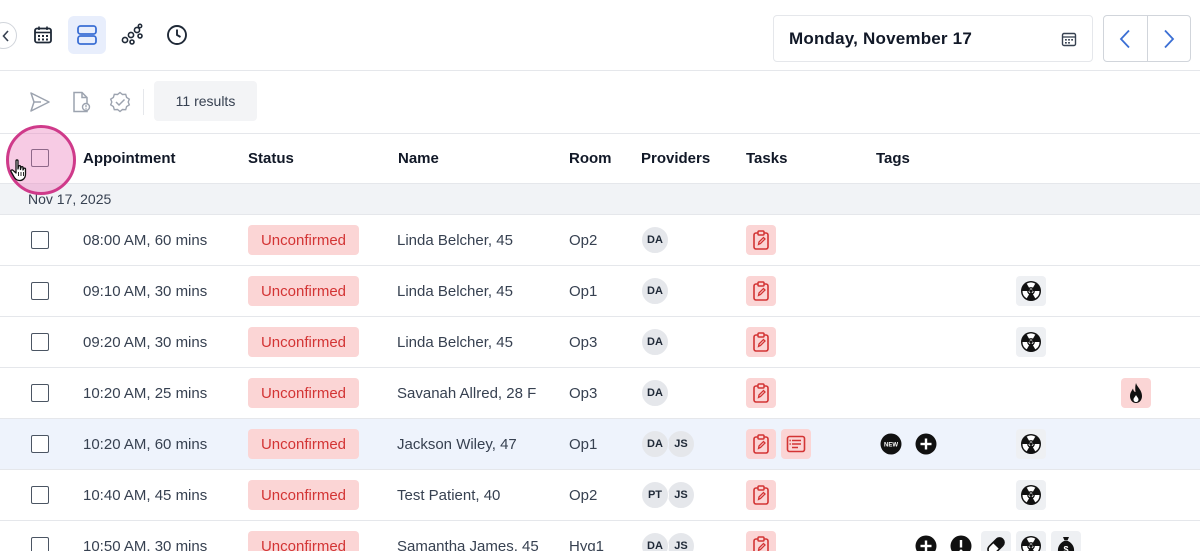 The width and height of the screenshot is (1200, 551). I want to click on history-view-button, so click(177, 35).